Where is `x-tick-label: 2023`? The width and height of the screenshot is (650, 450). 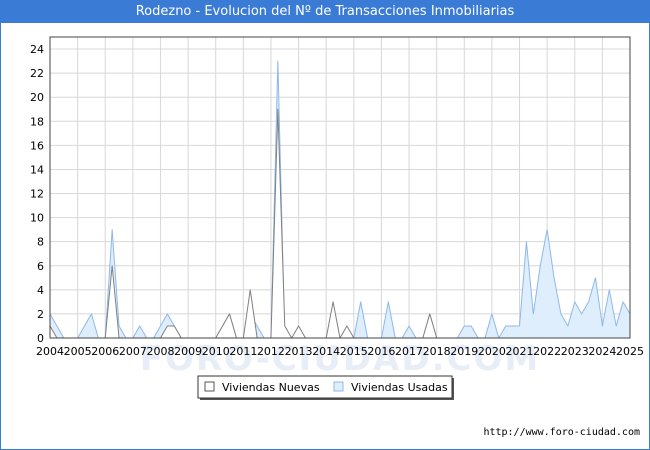
x-tick-label: 2023 is located at coordinates (575, 351).